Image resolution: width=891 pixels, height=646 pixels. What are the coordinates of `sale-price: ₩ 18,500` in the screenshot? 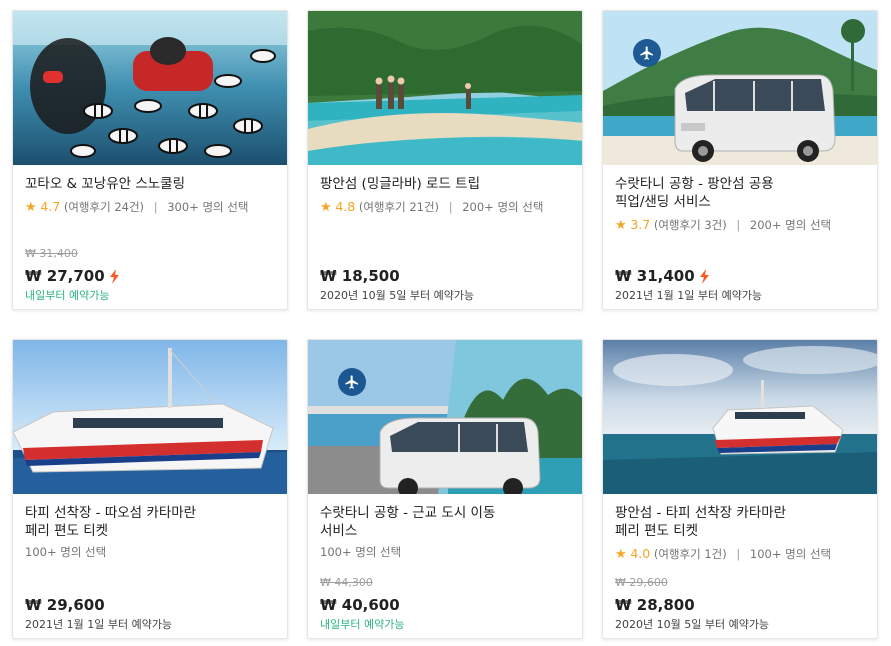 It's located at (360, 276).